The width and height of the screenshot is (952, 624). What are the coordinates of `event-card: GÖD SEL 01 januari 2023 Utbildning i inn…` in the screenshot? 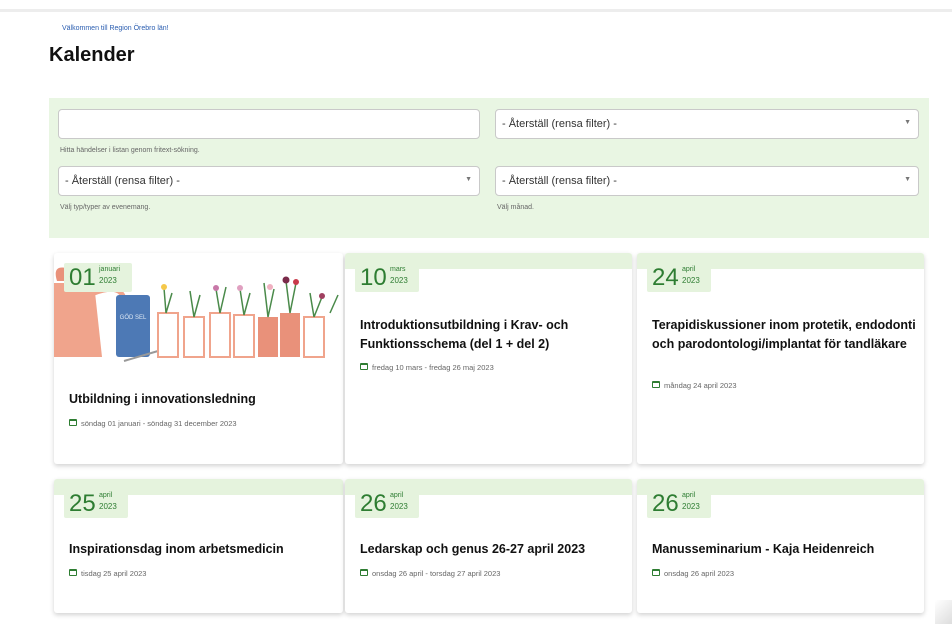 It's located at (198, 358).